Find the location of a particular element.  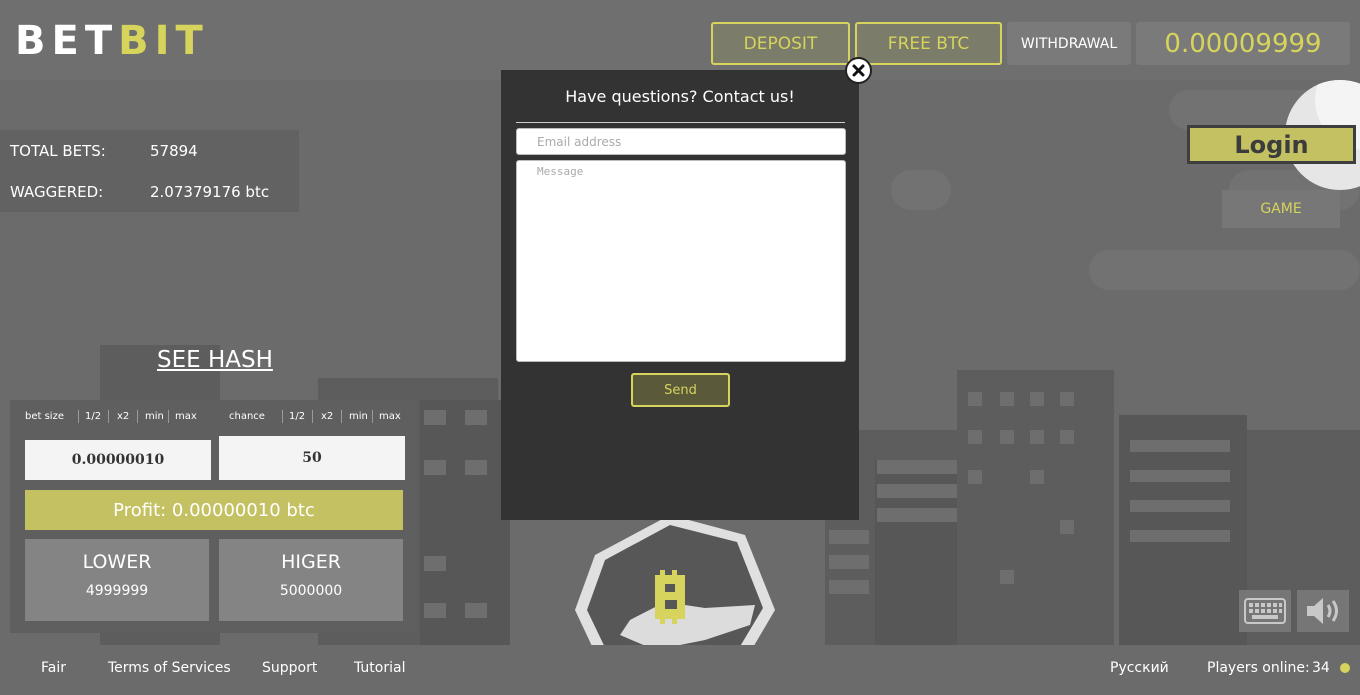

email-field is located at coordinates (681, 141).